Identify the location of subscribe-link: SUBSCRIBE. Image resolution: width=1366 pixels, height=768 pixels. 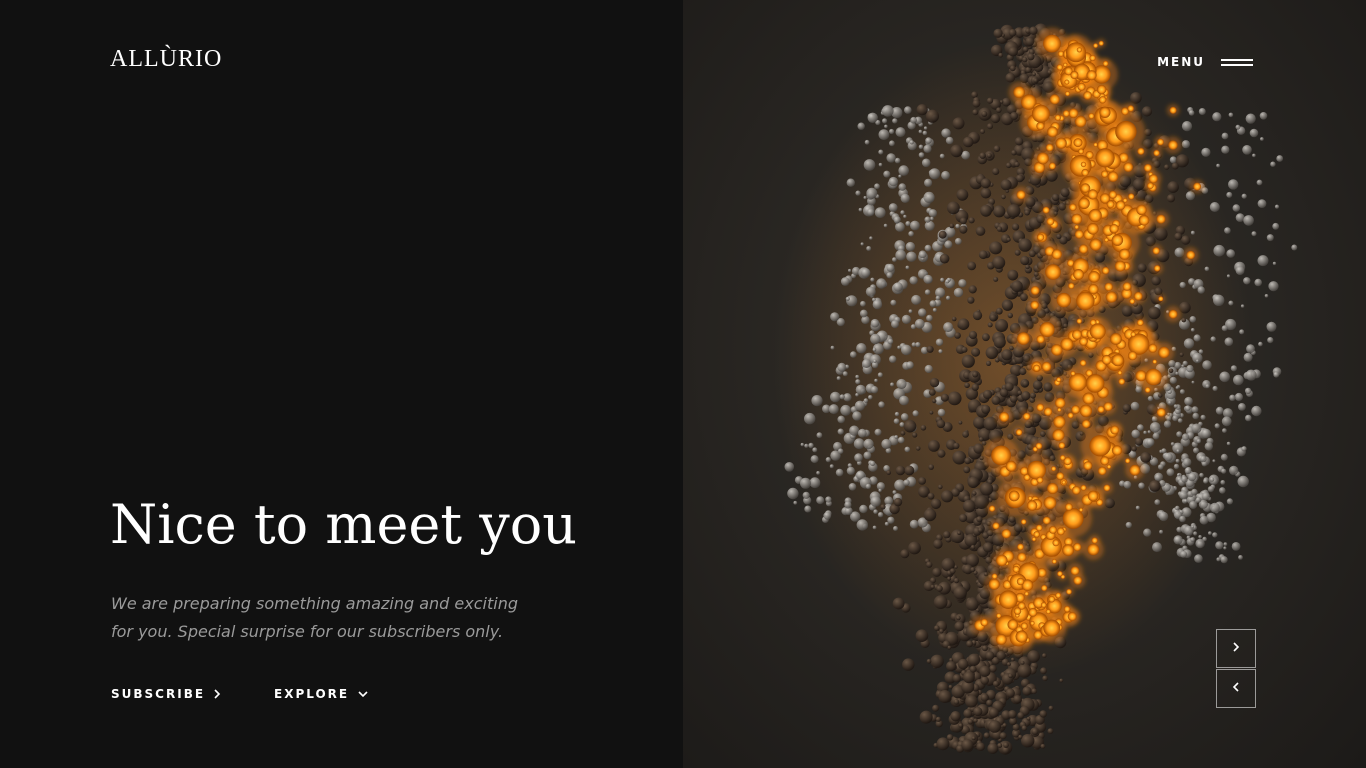
(166, 694).